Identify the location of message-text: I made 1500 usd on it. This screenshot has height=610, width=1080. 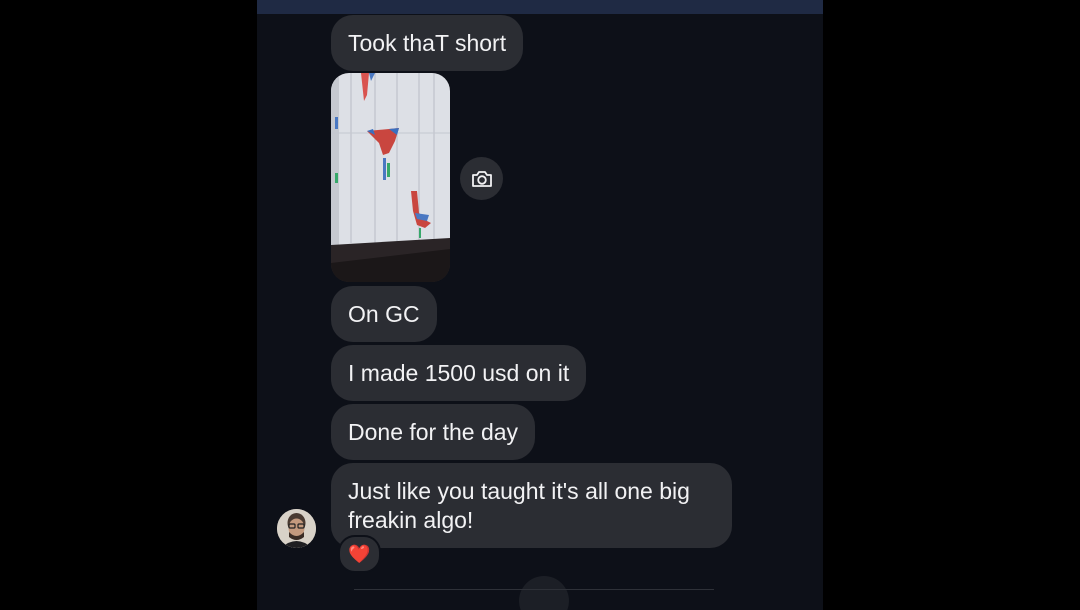
(459, 373).